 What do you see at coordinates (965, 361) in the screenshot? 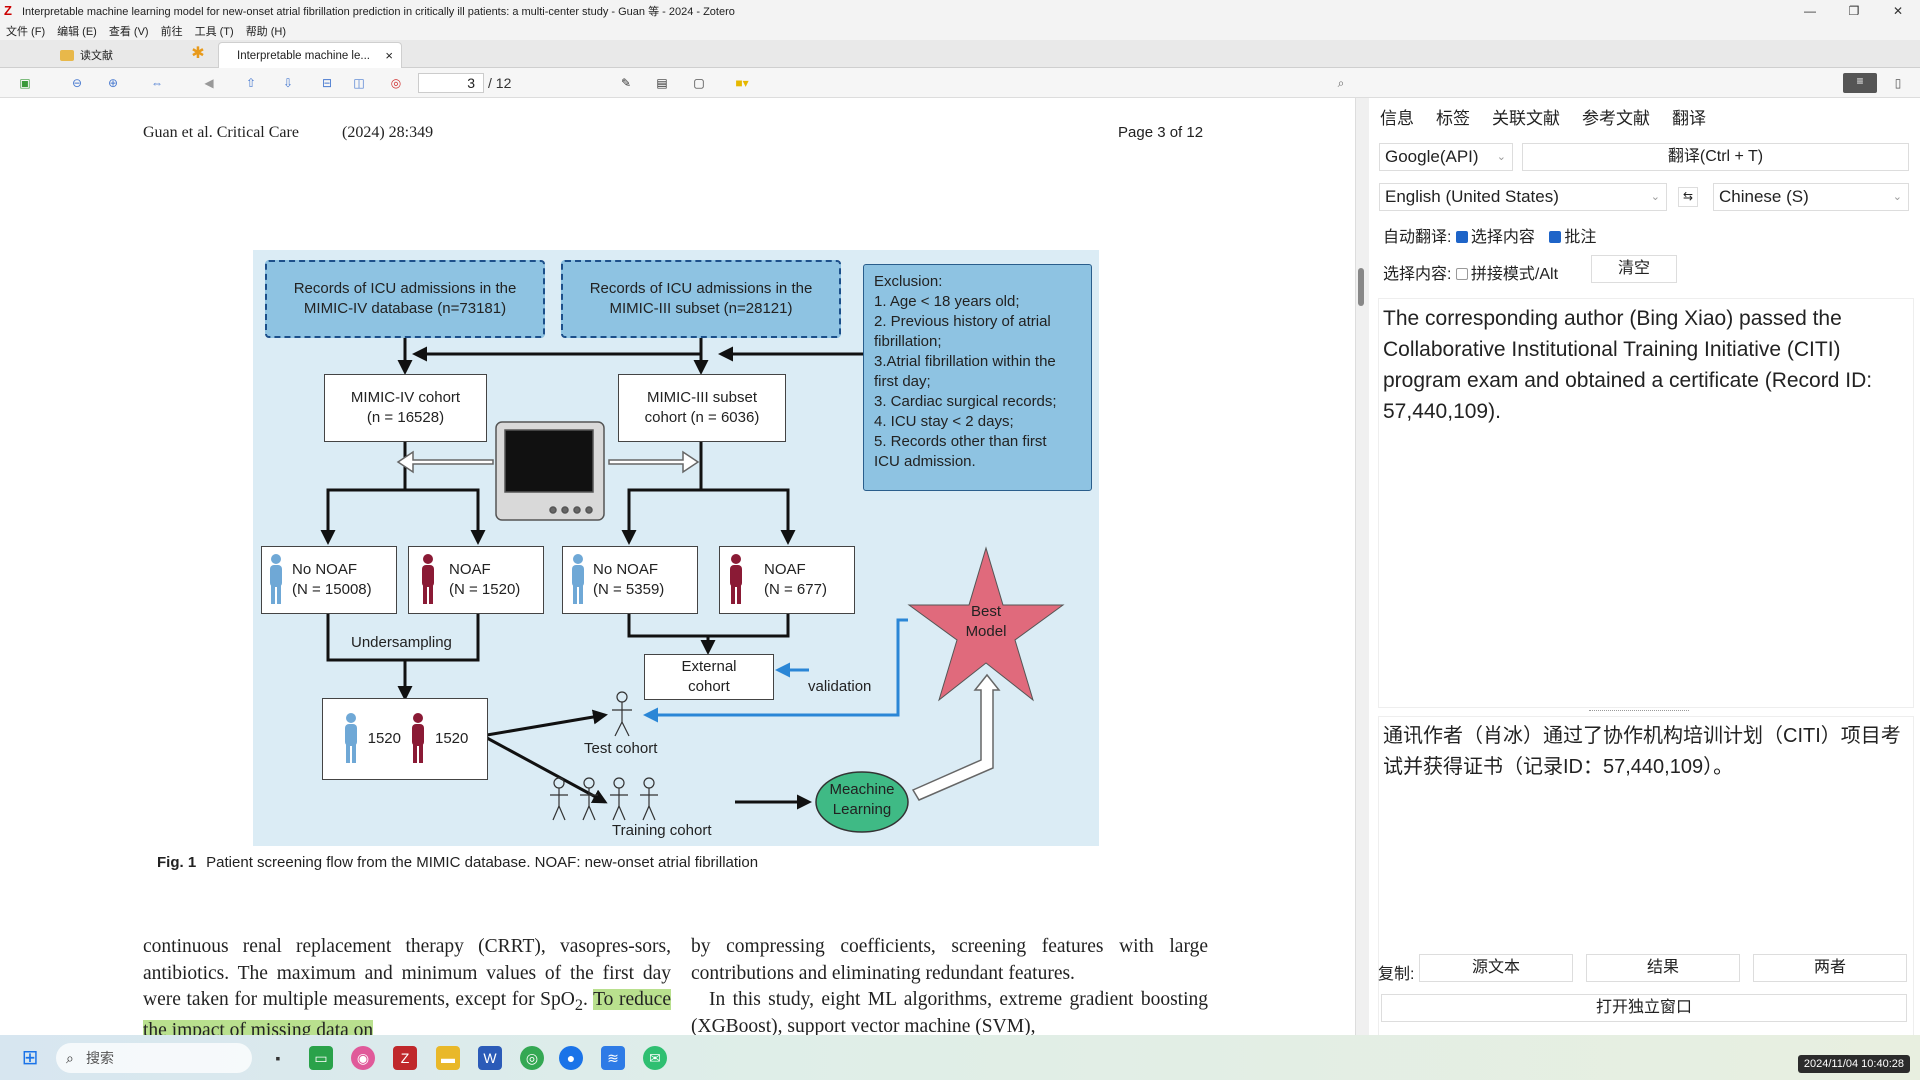
I see `exclusion-line: 3.Atrial fibrillation within the` at bounding box center [965, 361].